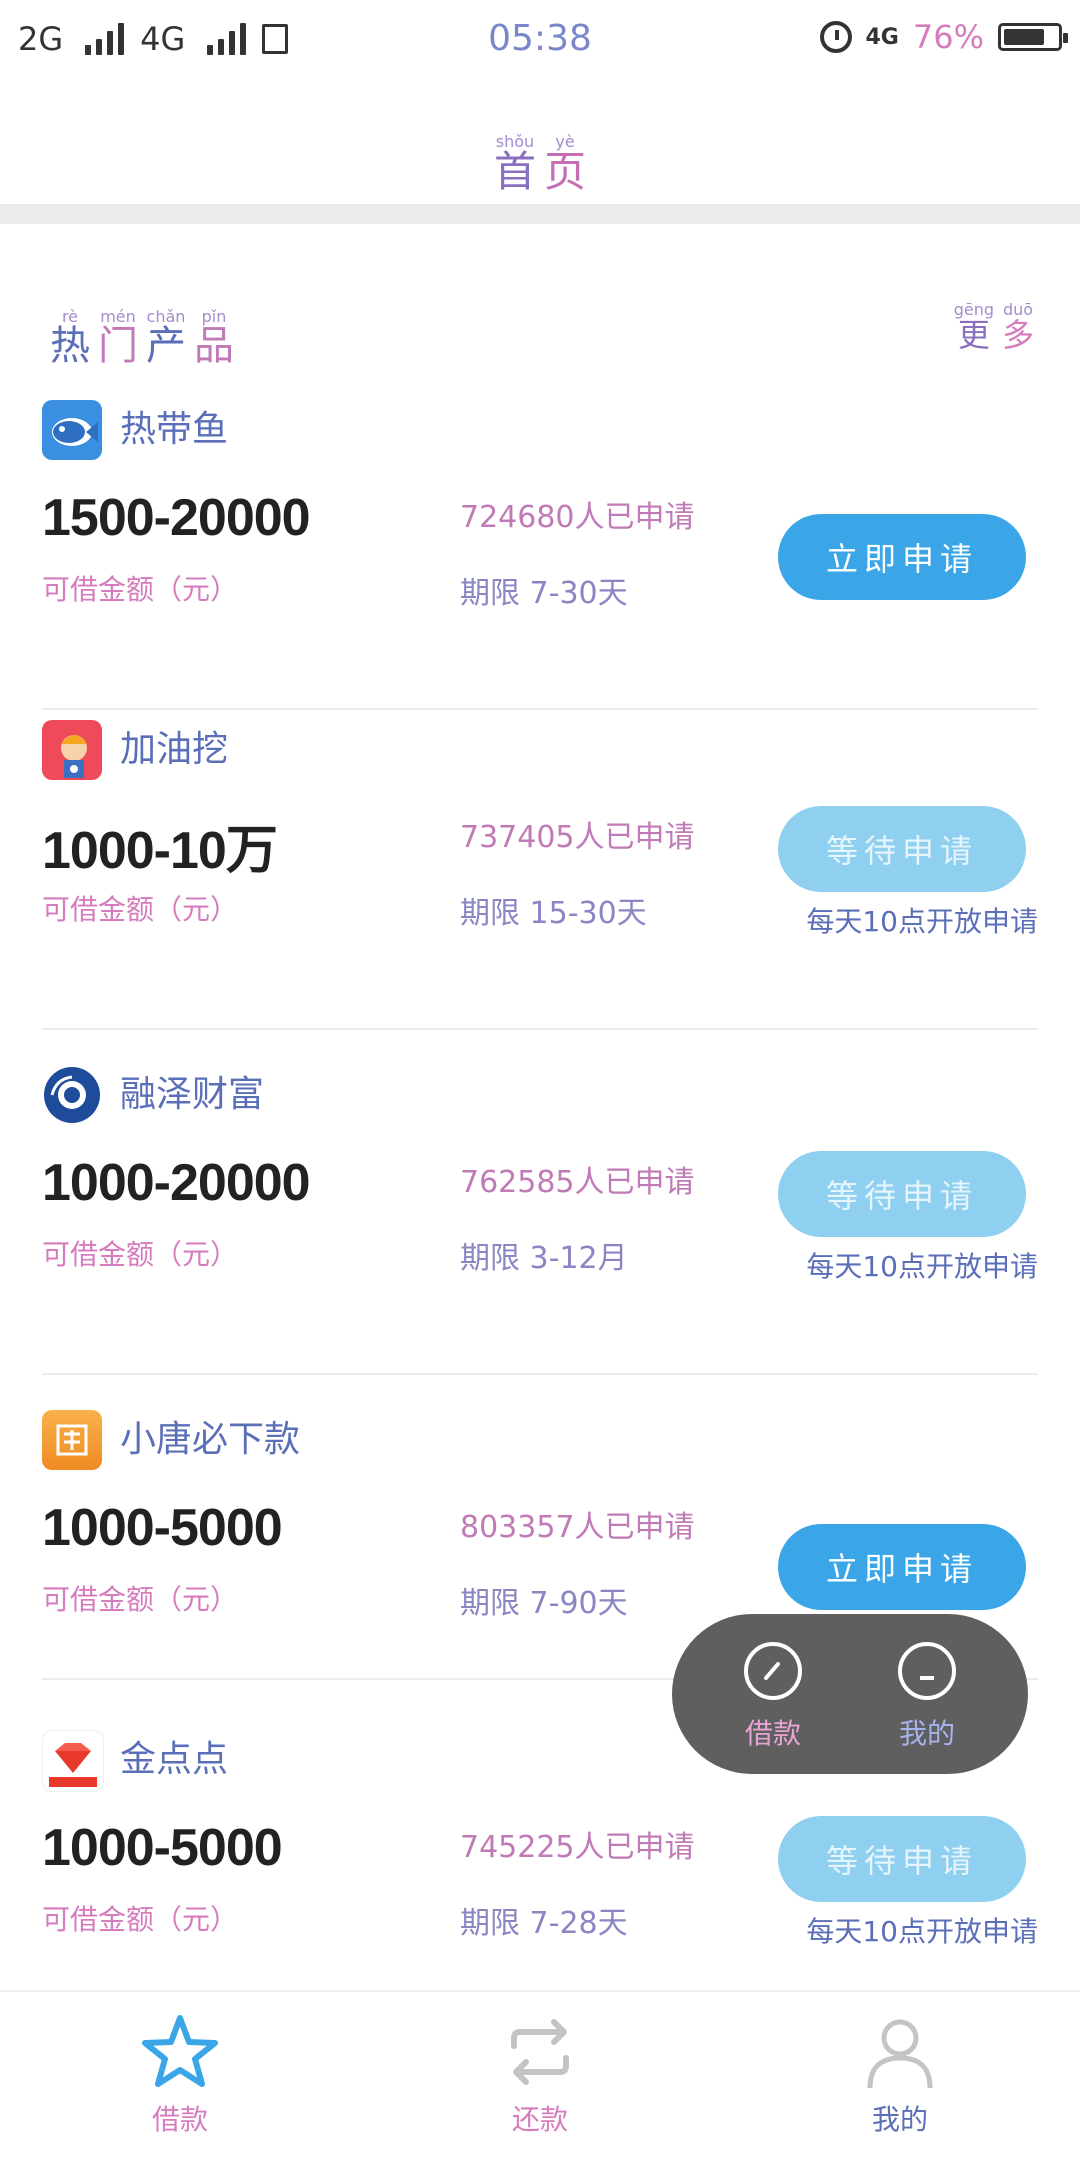 Image resolution: width=1080 pixels, height=2162 pixels. I want to click on battery-fill, so click(1024, 37).